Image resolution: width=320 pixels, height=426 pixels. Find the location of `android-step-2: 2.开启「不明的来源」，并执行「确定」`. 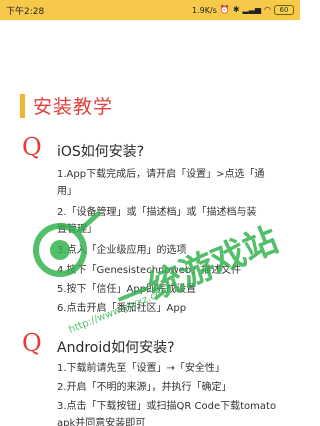

android-step-2: 2.开启「不明的来源」，并执行「确定」 is located at coordinates (144, 387).